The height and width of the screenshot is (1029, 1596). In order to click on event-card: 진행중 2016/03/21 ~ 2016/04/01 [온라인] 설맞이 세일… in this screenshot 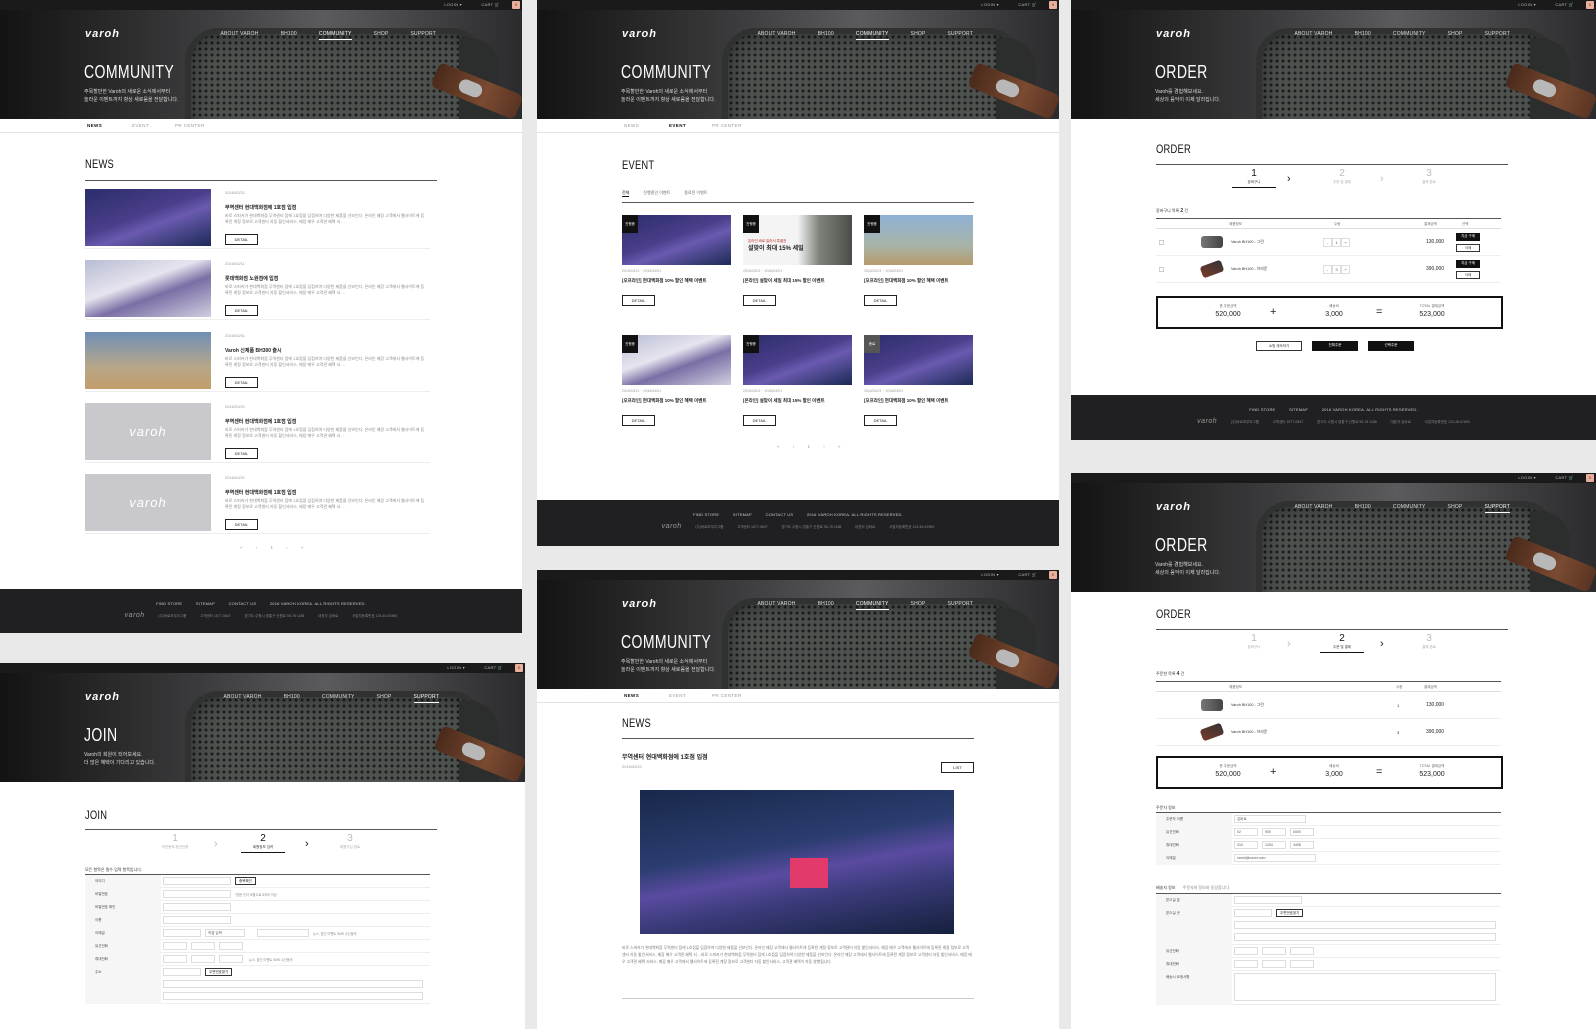, I will do `click(797, 382)`.